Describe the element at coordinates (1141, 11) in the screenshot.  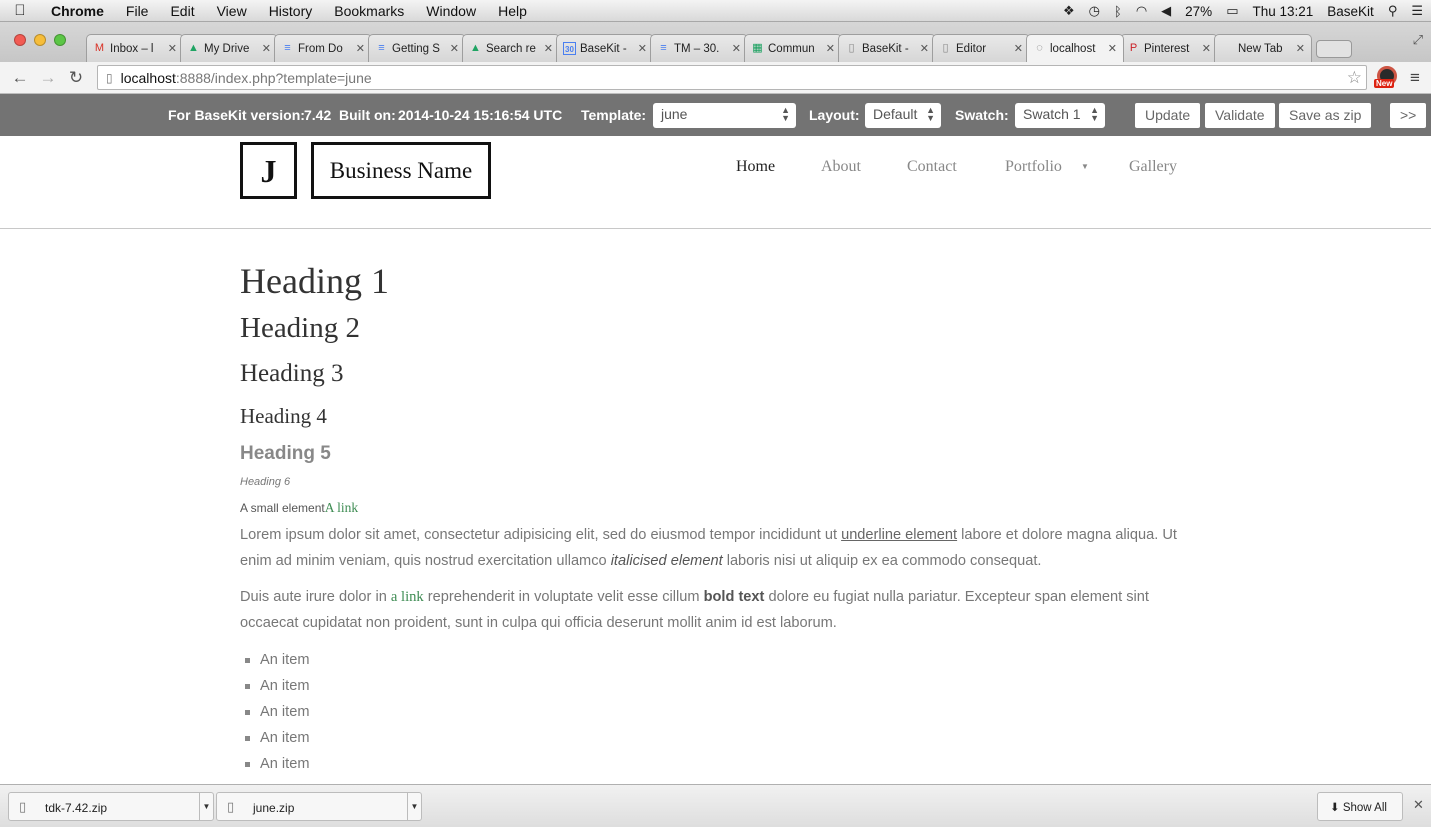
I see `wifi-icon: ◠` at that location.